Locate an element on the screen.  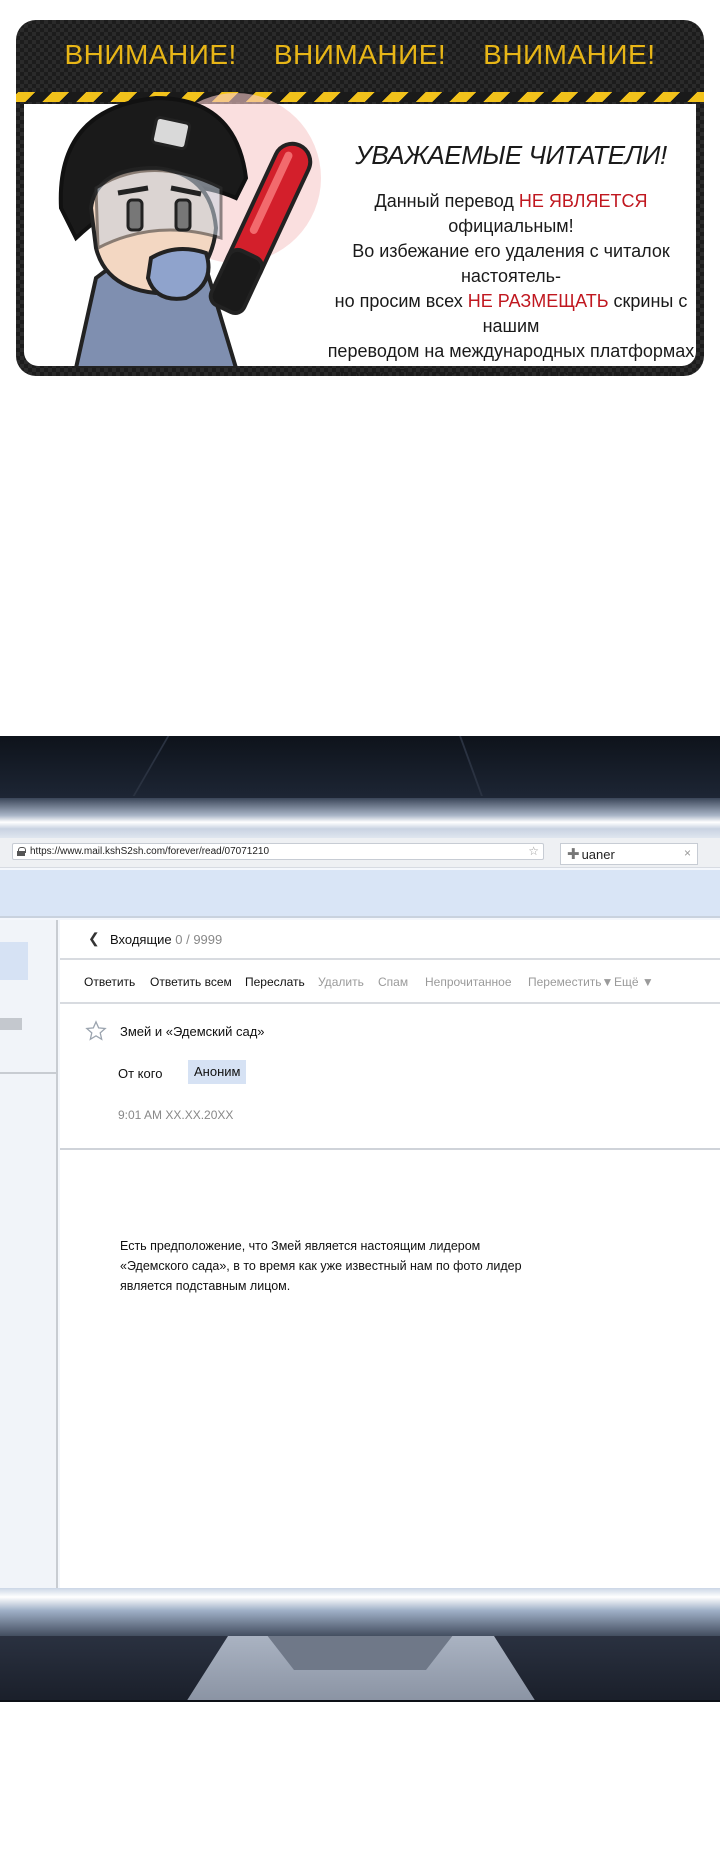
sender-badge: Аноним is located at coordinates (217, 1072).